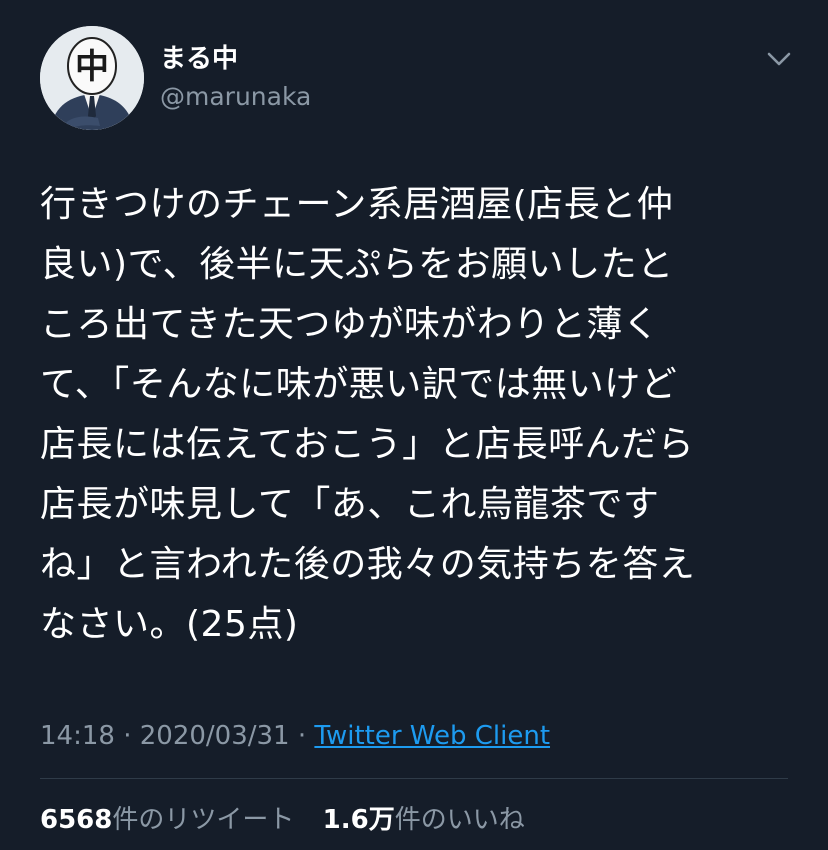 The height and width of the screenshot is (850, 828). I want to click on tweet-meta: 14:18 · 2020/03/31 · Twitter Web Client, so click(295, 736).